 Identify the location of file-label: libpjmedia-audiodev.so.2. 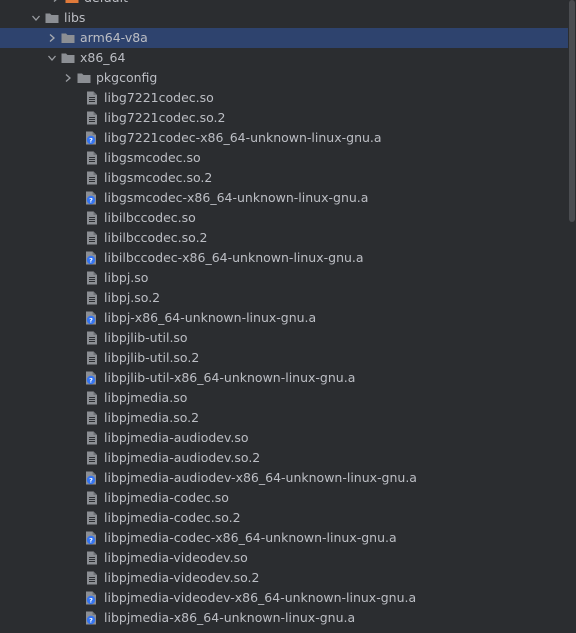
(182, 457).